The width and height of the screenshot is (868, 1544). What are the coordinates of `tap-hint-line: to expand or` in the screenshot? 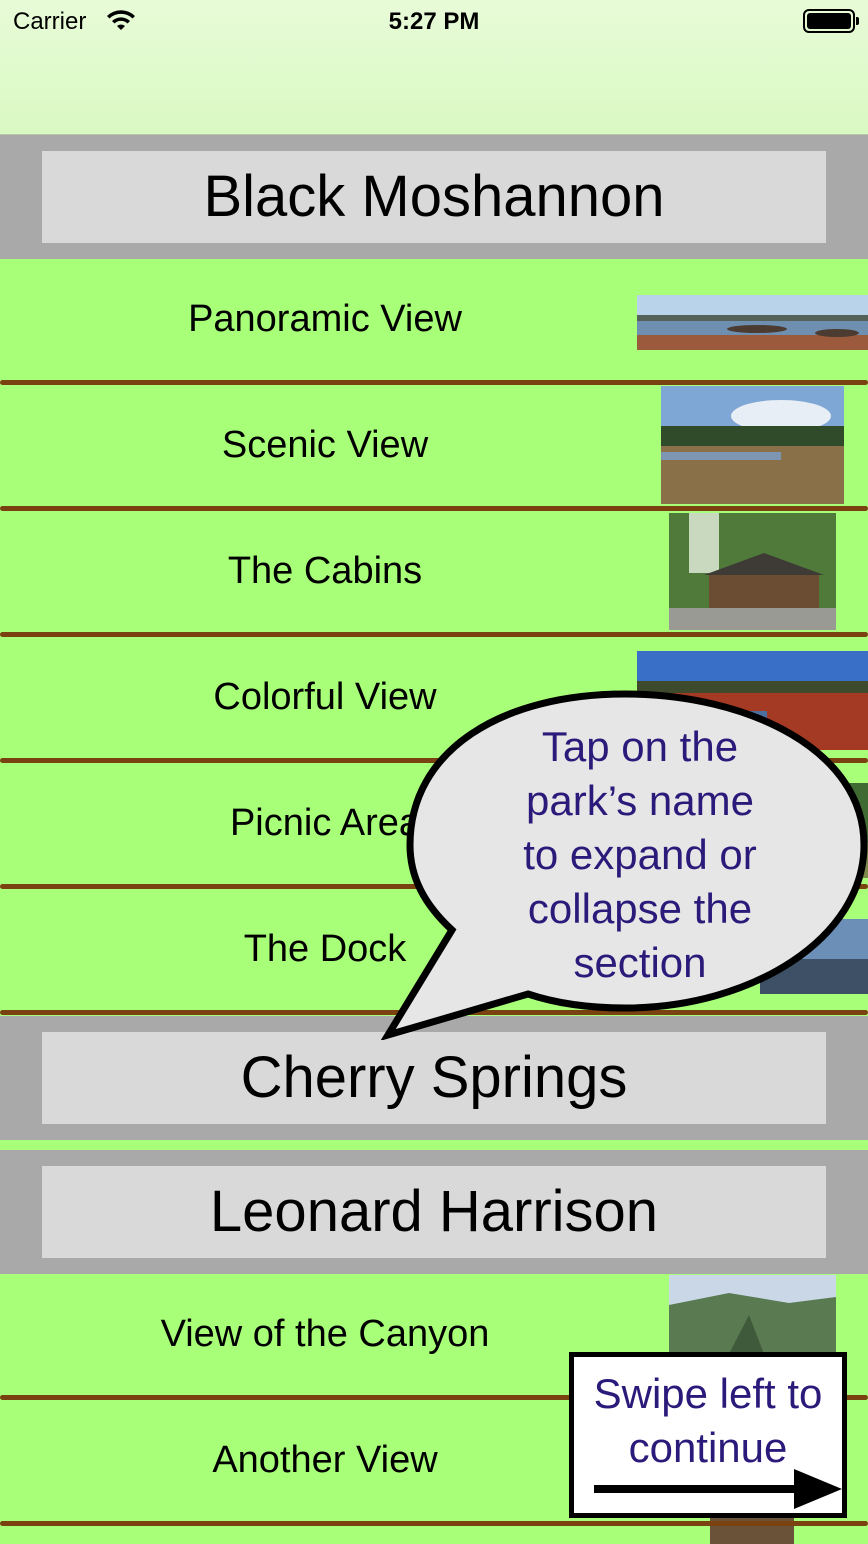 It's located at (640, 854).